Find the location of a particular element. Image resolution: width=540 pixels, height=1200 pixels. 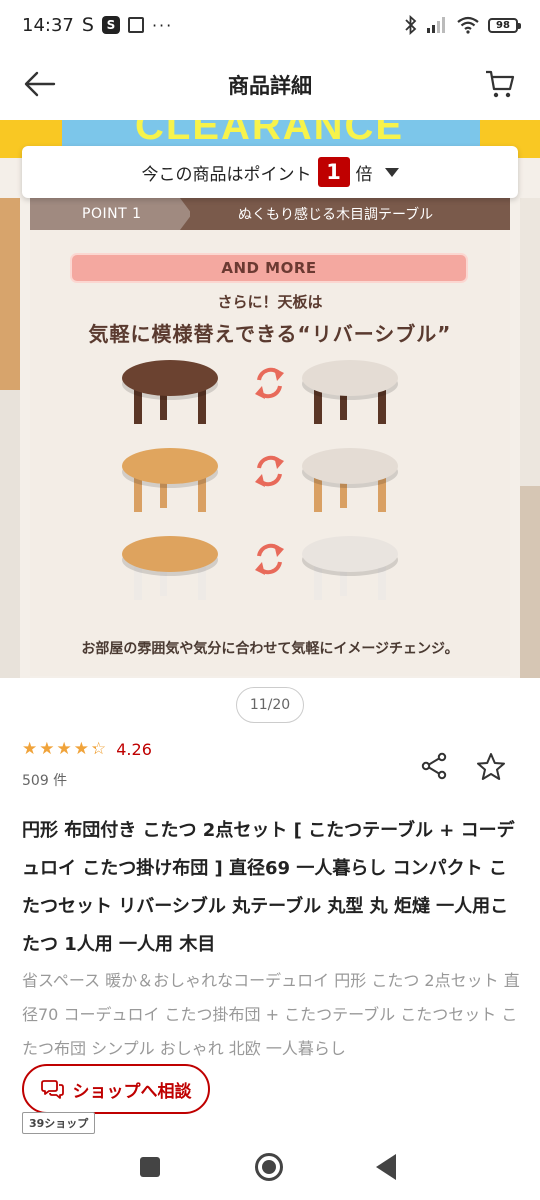

system-back-button is located at coordinates (386, 1167).